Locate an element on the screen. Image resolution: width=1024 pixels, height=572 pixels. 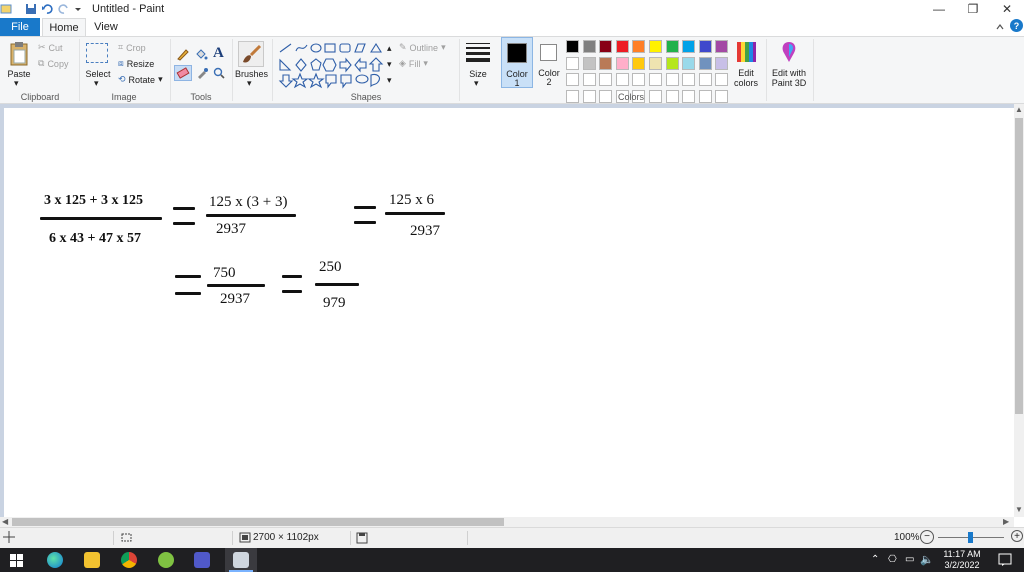
system-clock: 11:17 AM 3/2/2022 is located at coordinates (962, 560).